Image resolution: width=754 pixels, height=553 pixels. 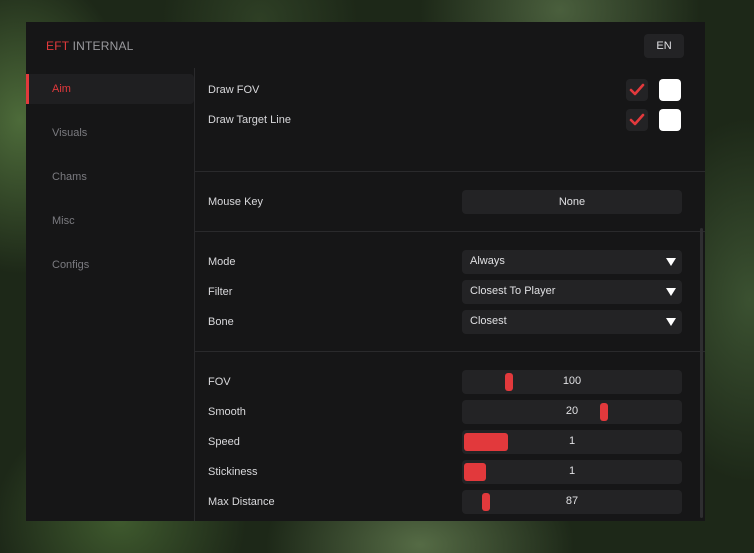 I want to click on draw-target-line-color-swatch, so click(x=670, y=120).